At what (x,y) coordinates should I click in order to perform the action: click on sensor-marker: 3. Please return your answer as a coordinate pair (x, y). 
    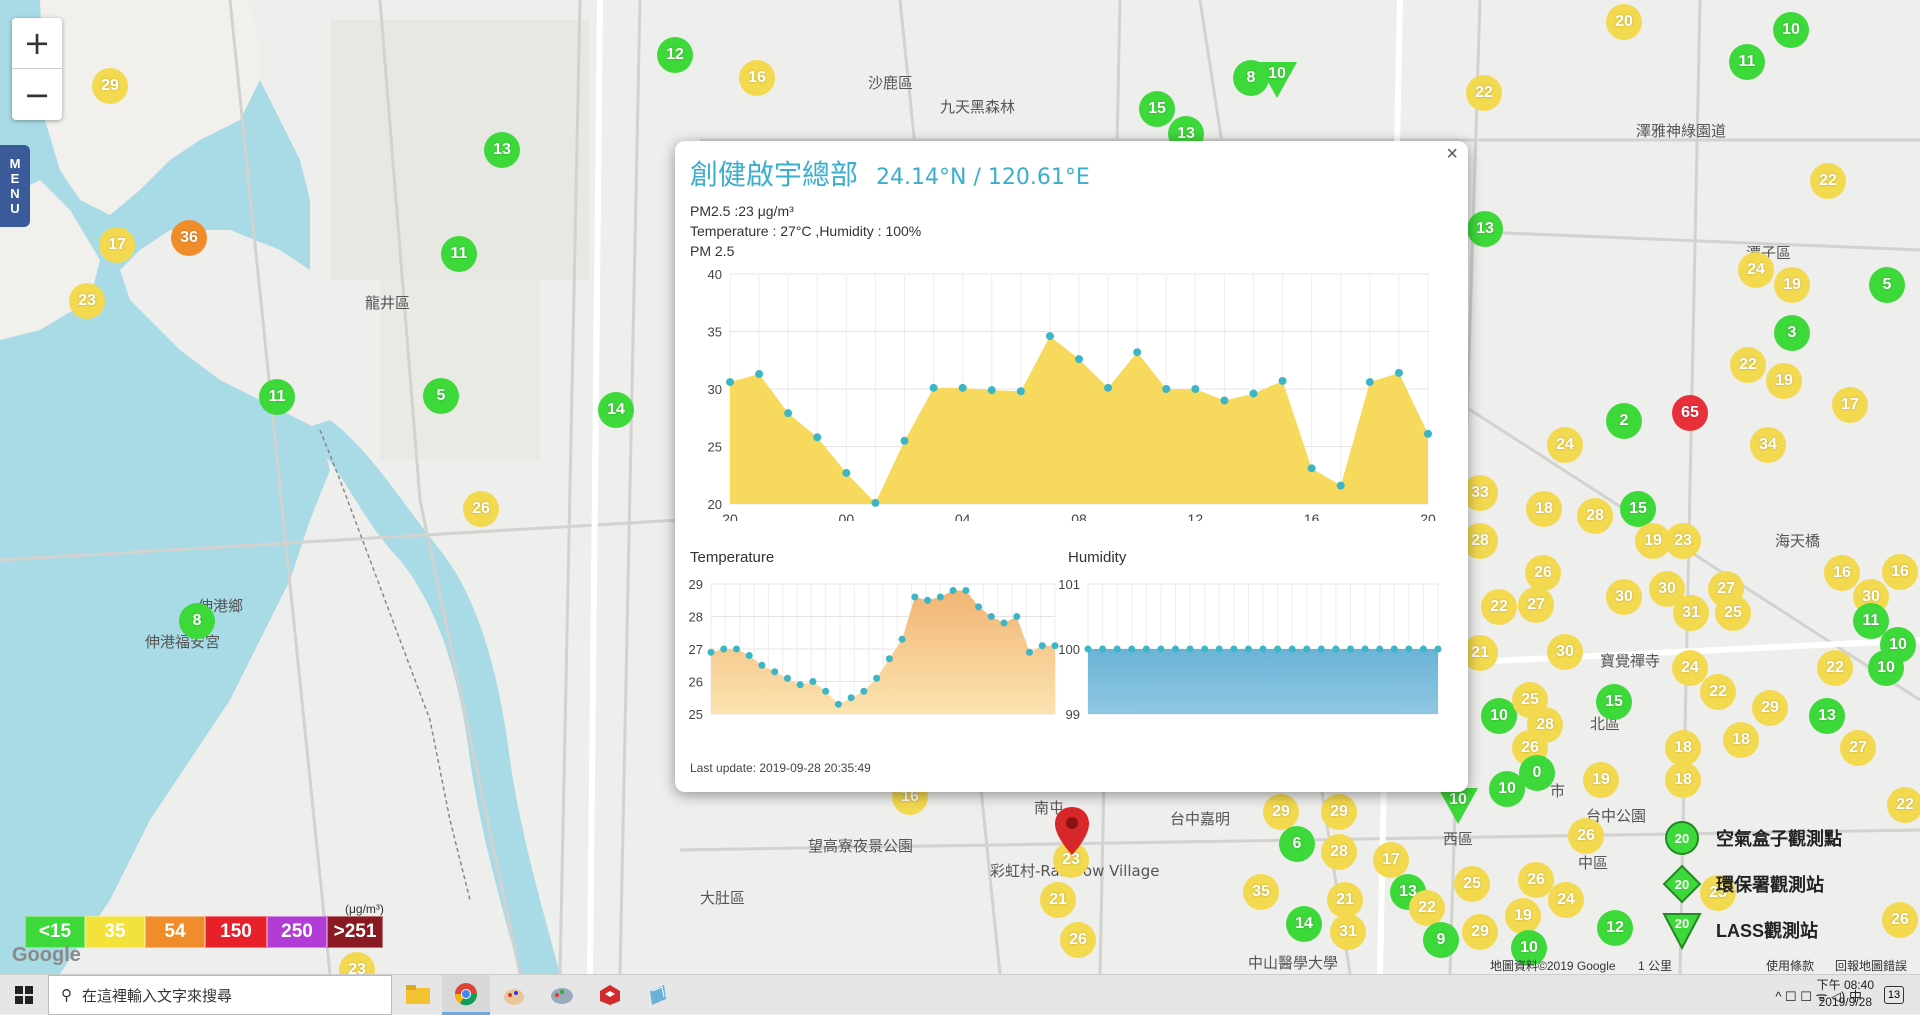
    Looking at the image, I should click on (1792, 333).